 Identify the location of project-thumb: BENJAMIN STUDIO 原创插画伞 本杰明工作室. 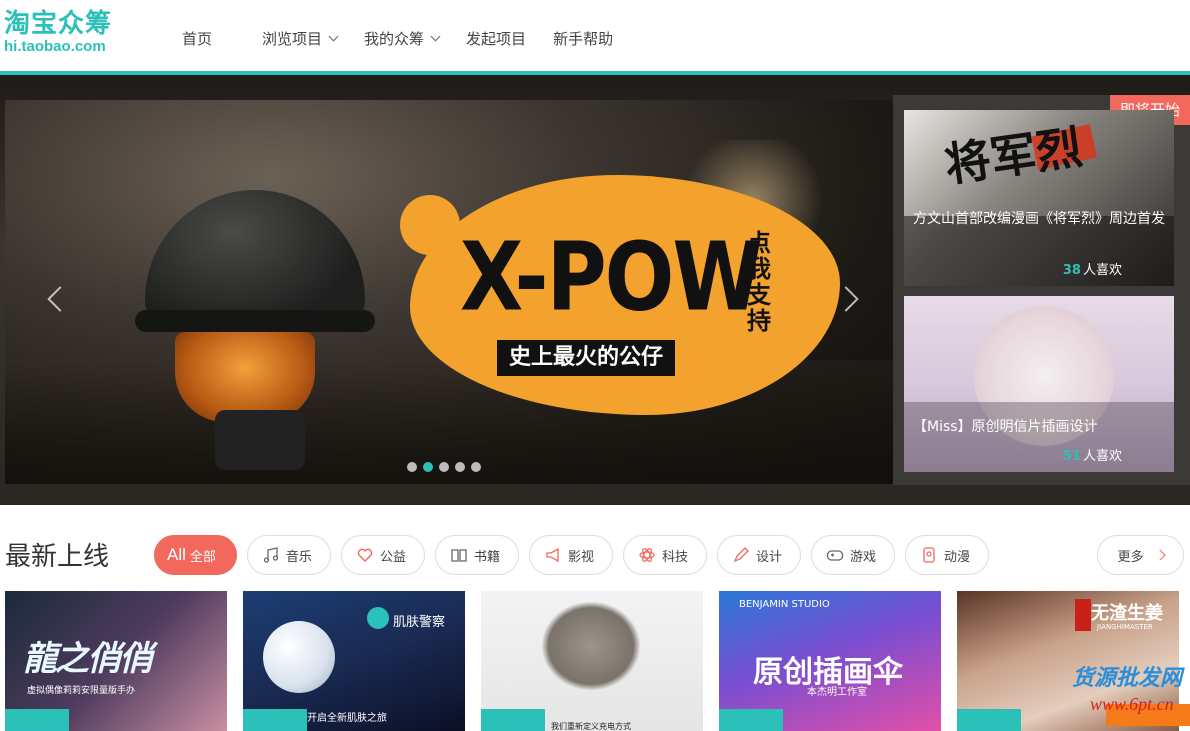
(830, 661).